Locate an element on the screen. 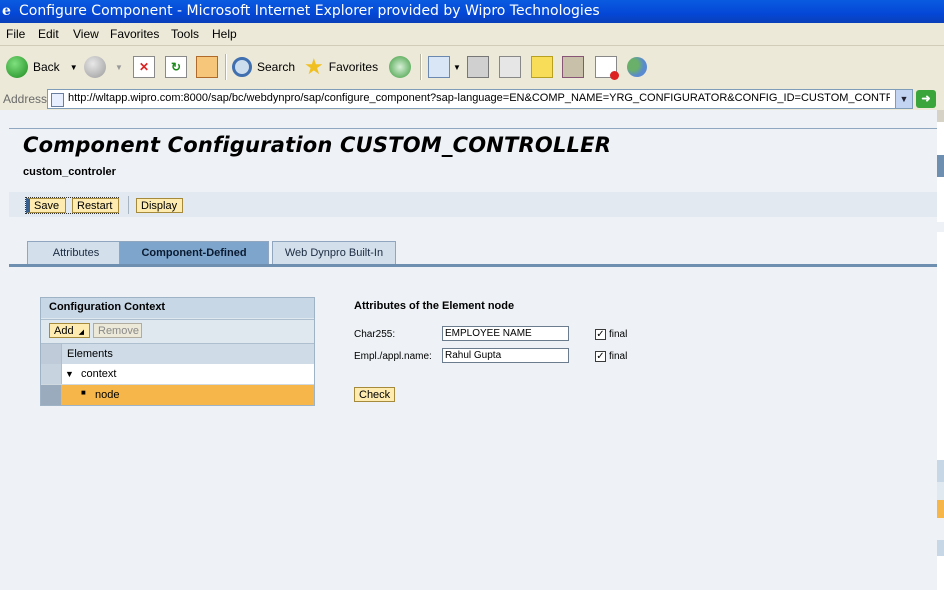  panel-header: Configuration Context is located at coordinates (177, 308).